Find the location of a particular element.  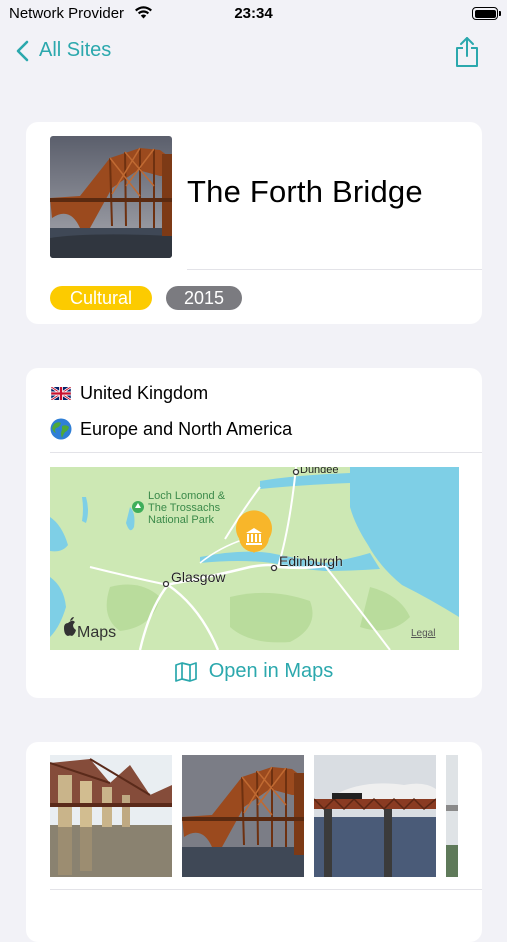

back-button: All Sites is located at coordinates (63, 50).